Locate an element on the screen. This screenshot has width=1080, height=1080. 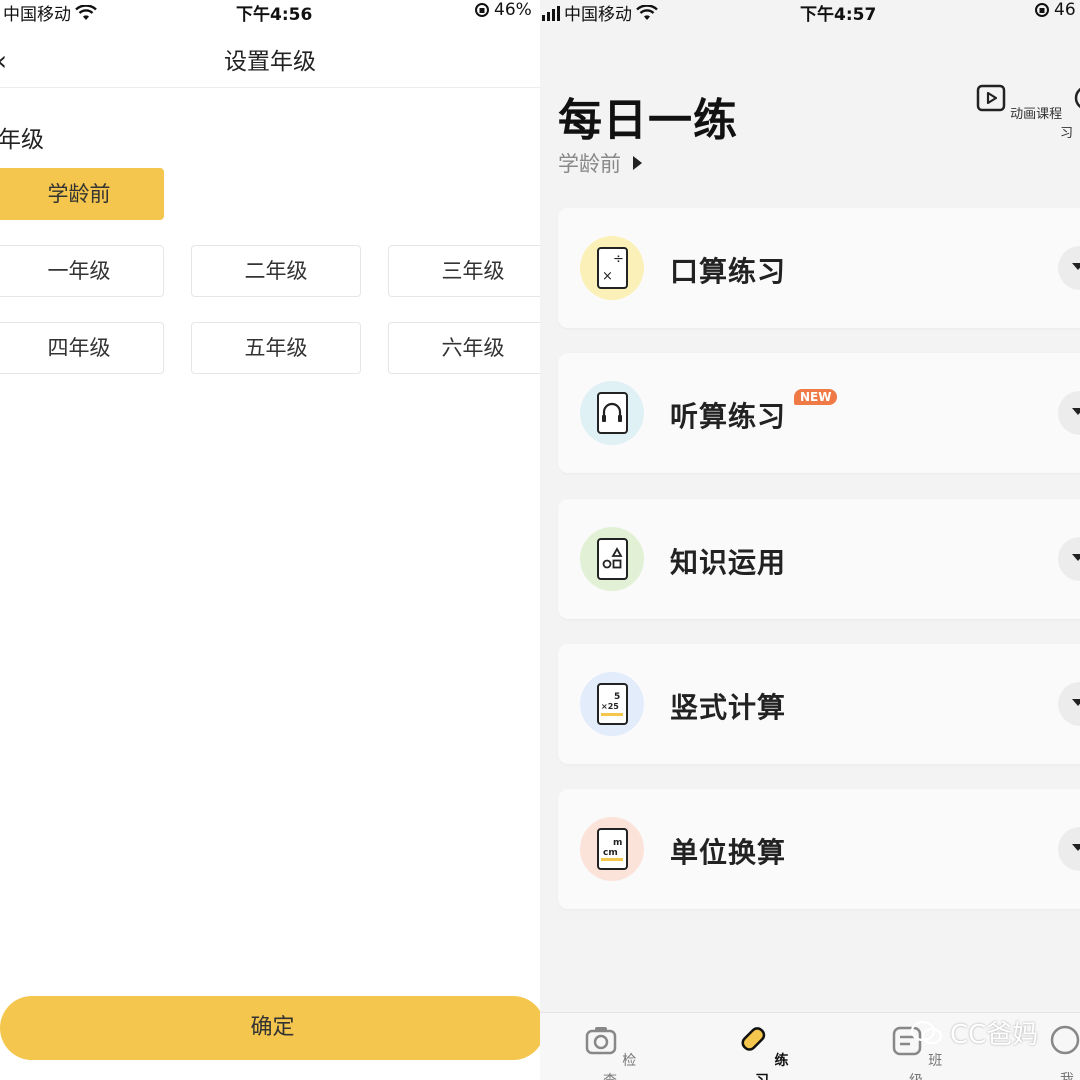
battery-percent: 46% is located at coordinates (513, 10).